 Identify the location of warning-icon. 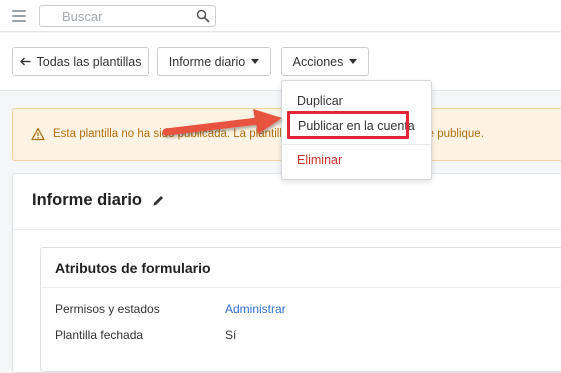
(38, 134).